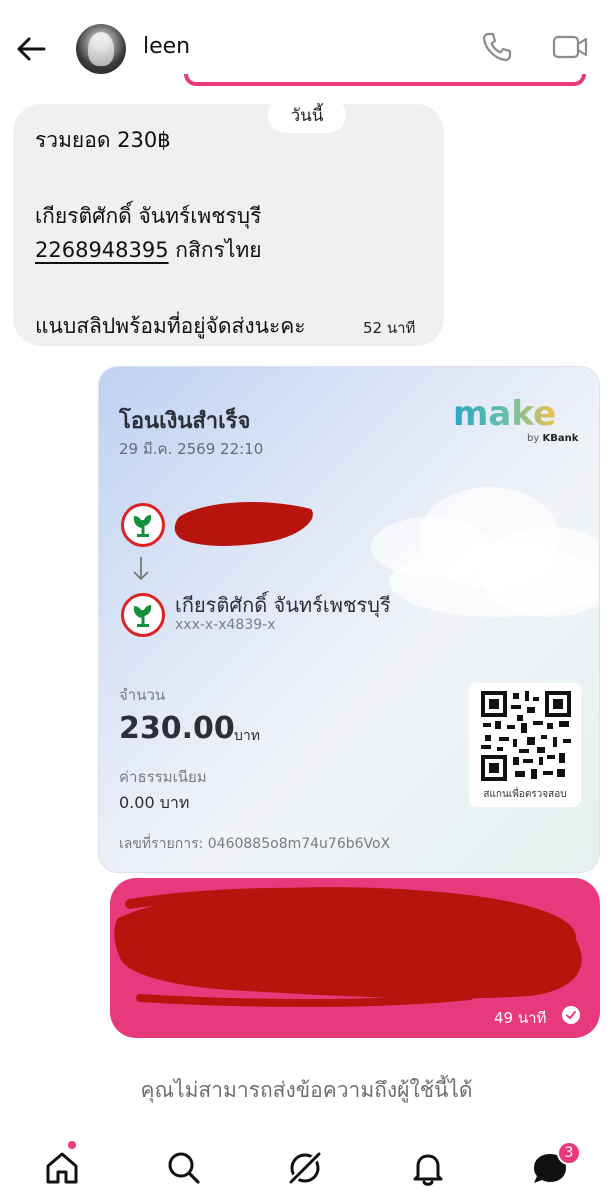 Image resolution: width=613 pixels, height=1200 pixels. Describe the element at coordinates (520, 1018) in the screenshot. I see `message-time: 49 นาที` at that location.